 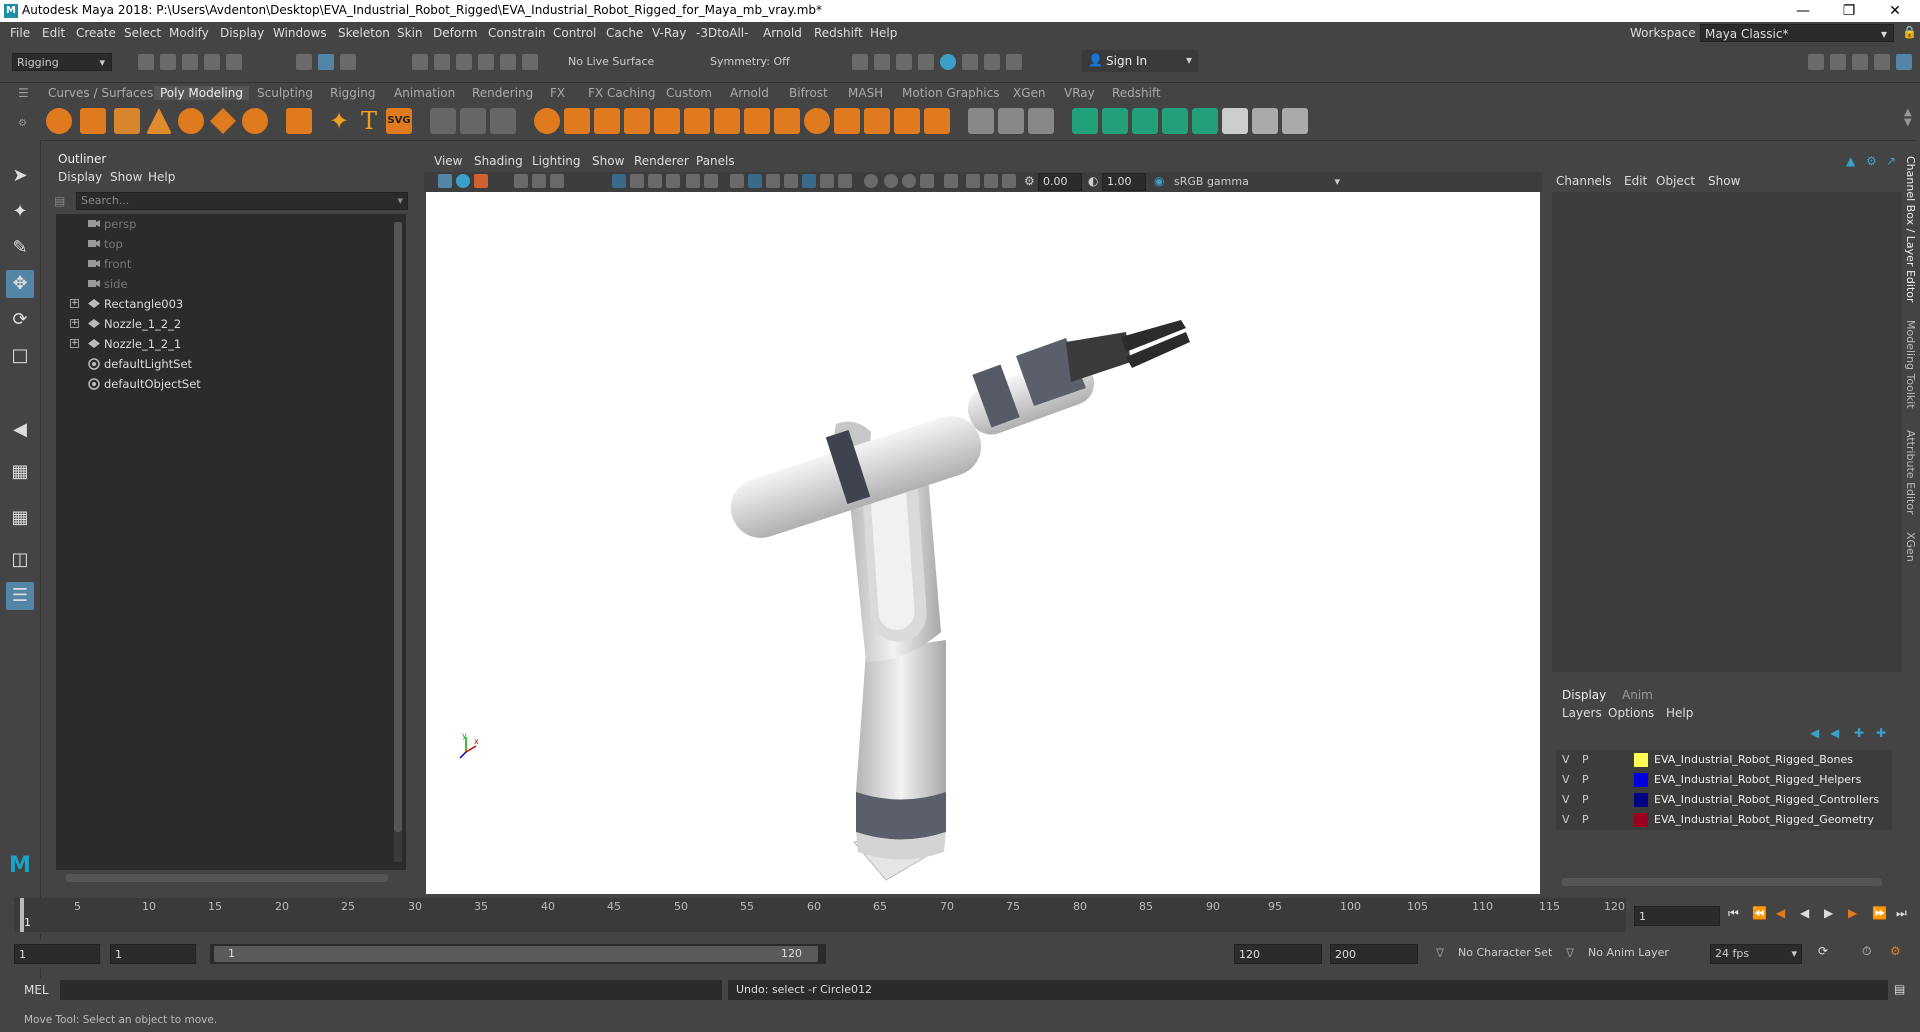 What do you see at coordinates (352, 93) in the screenshot?
I see `shelf-tab-rigging: Rigging` at bounding box center [352, 93].